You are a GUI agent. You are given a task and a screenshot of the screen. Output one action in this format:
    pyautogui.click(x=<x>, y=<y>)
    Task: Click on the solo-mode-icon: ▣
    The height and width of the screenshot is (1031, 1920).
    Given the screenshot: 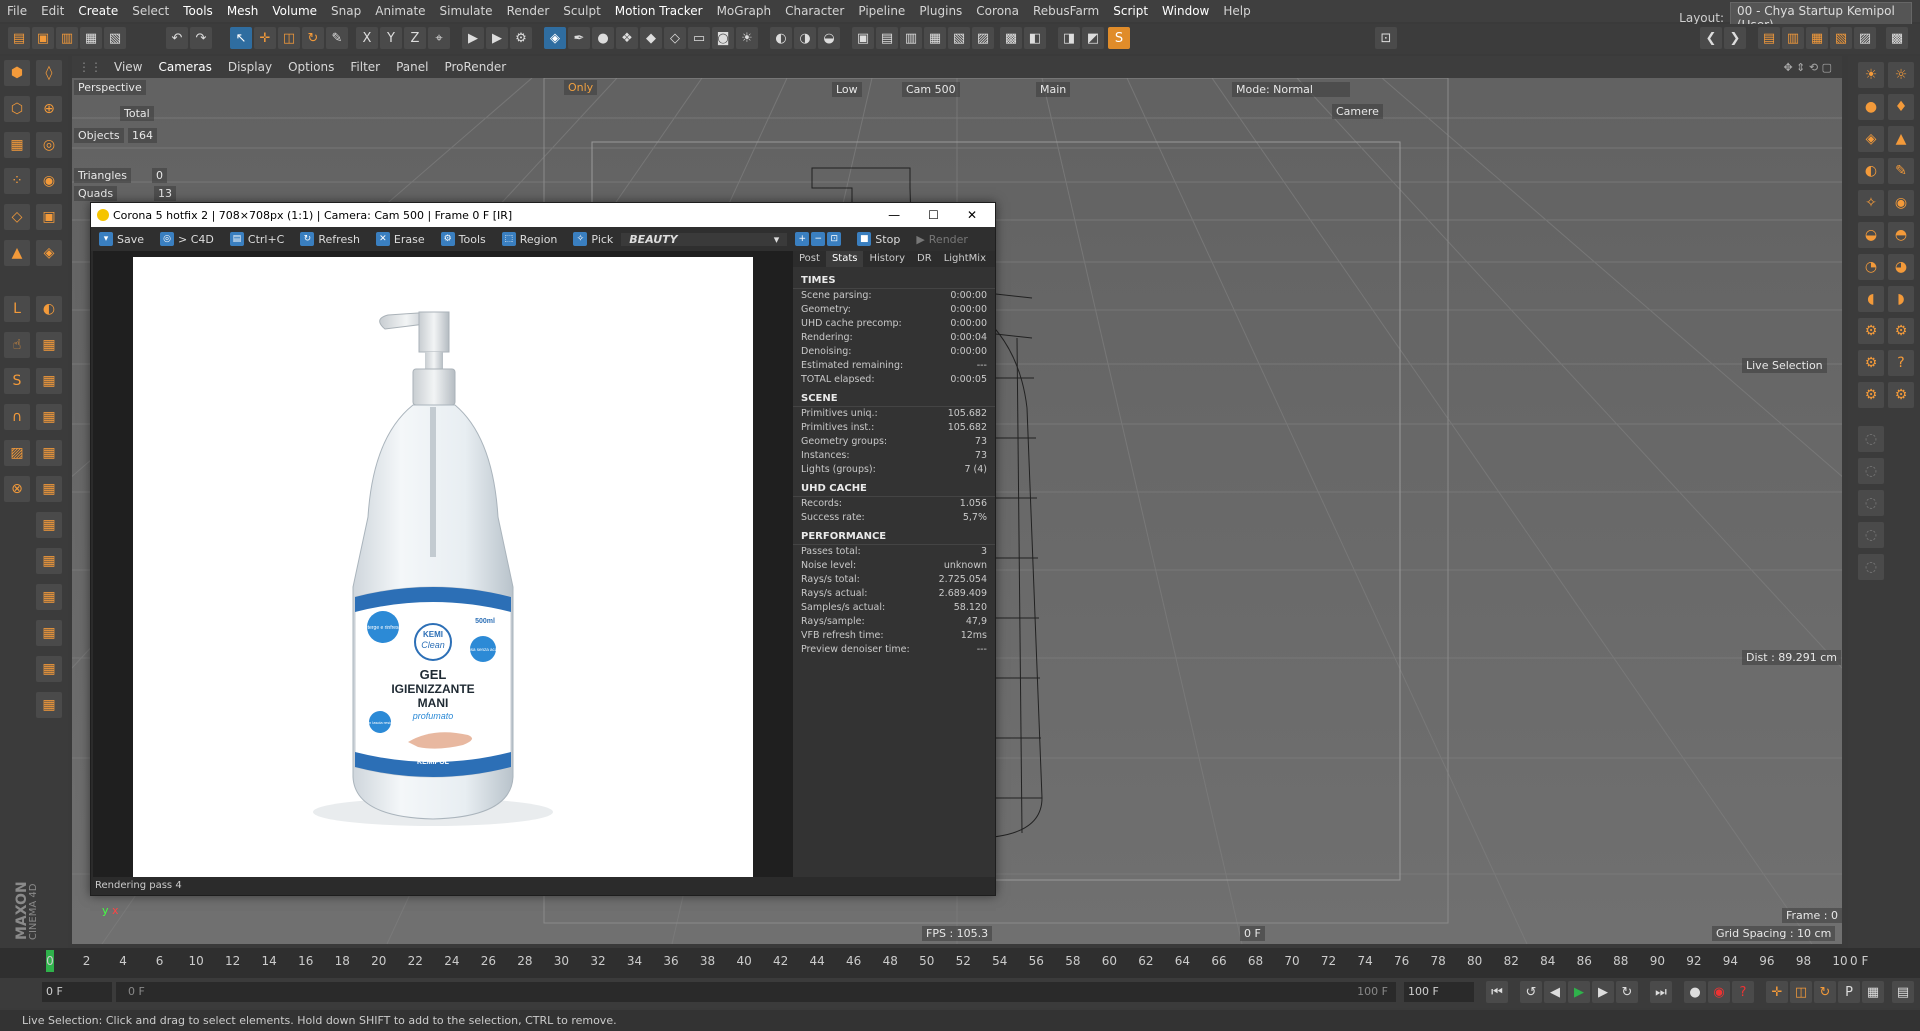 What is the action you would take?
    pyautogui.click(x=49, y=217)
    